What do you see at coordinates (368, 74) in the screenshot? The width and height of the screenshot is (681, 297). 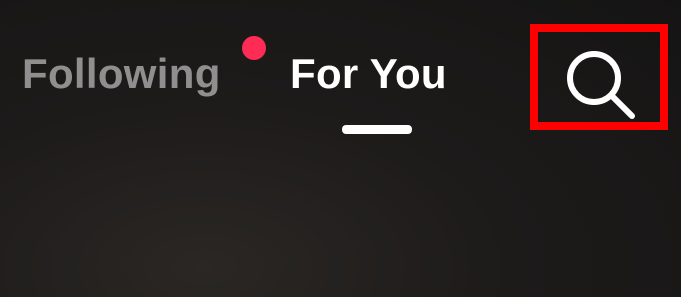 I see `tab-for-you: For You` at bounding box center [368, 74].